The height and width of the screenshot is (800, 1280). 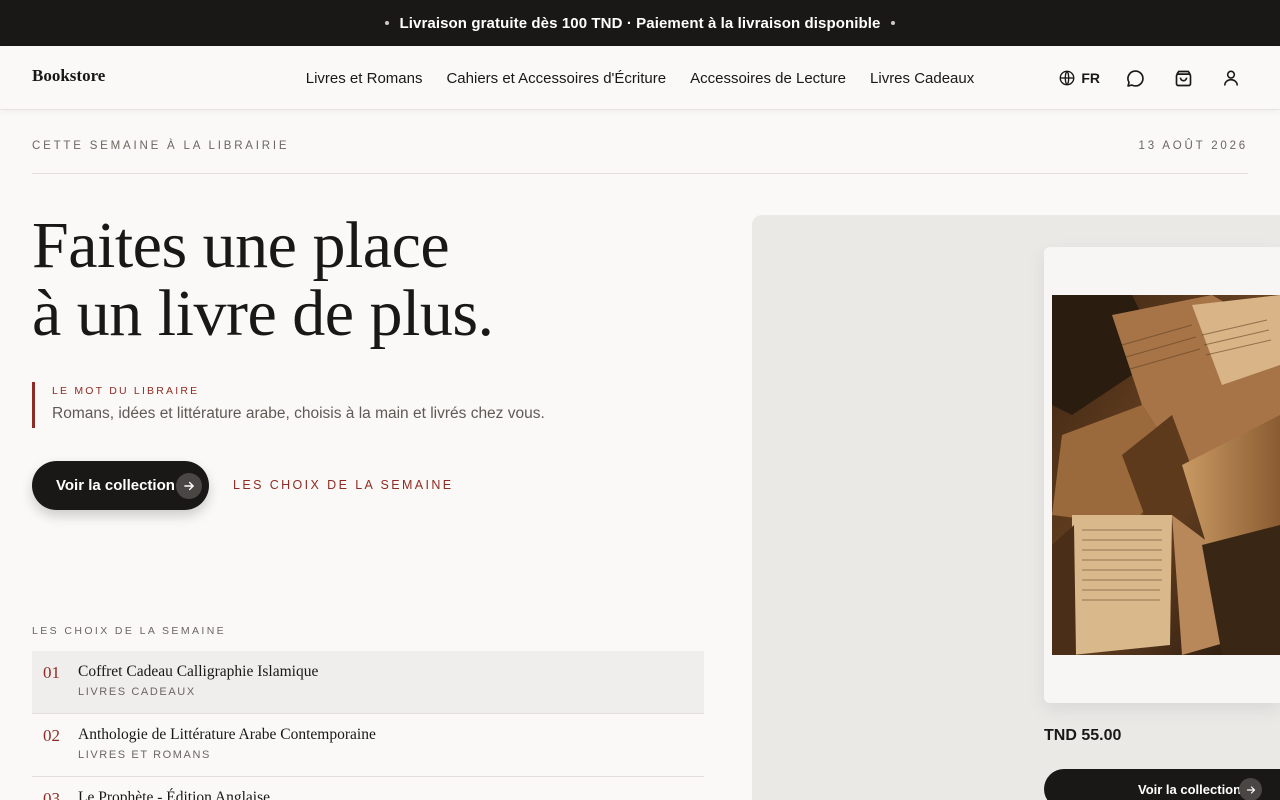 I want to click on nav-item-livres-romans: Livres et Romans, so click(x=364, y=78).